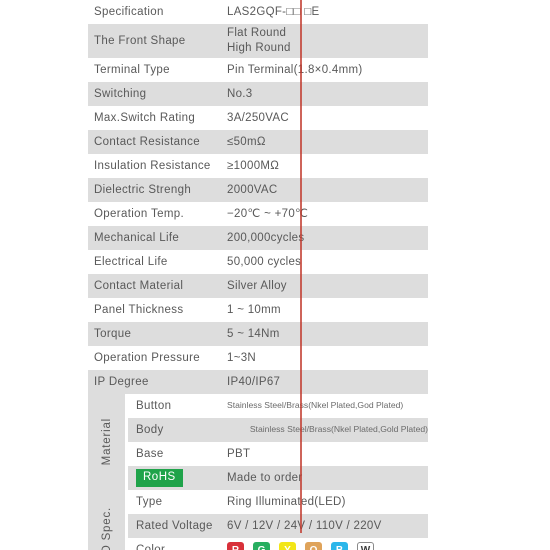 Image resolution: width=550 pixels, height=550 pixels. What do you see at coordinates (258, 358) in the screenshot?
I see `table-row: Operation Pressure 1~3N` at bounding box center [258, 358].